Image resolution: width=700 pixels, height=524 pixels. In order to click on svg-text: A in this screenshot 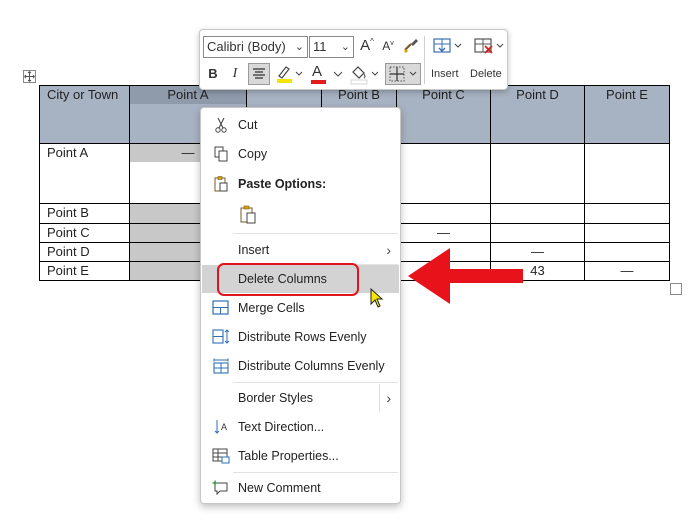, I will do `click(224, 427)`.